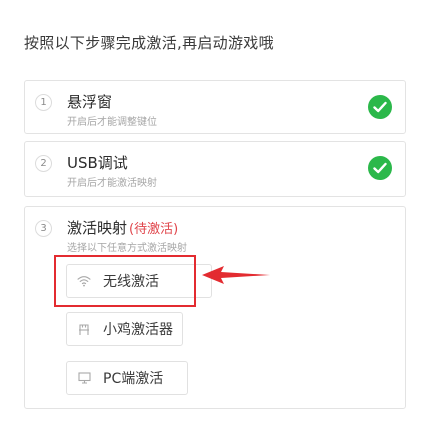 The height and width of the screenshot is (437, 431). I want to click on pc-activate-button: PC端激活, so click(127, 378).